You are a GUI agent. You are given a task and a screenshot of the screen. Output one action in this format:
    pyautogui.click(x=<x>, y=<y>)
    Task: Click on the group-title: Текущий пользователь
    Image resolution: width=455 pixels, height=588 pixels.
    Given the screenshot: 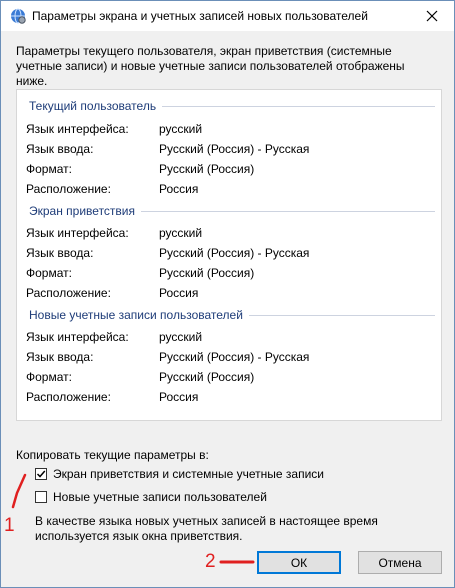 What is the action you would take?
    pyautogui.click(x=93, y=106)
    